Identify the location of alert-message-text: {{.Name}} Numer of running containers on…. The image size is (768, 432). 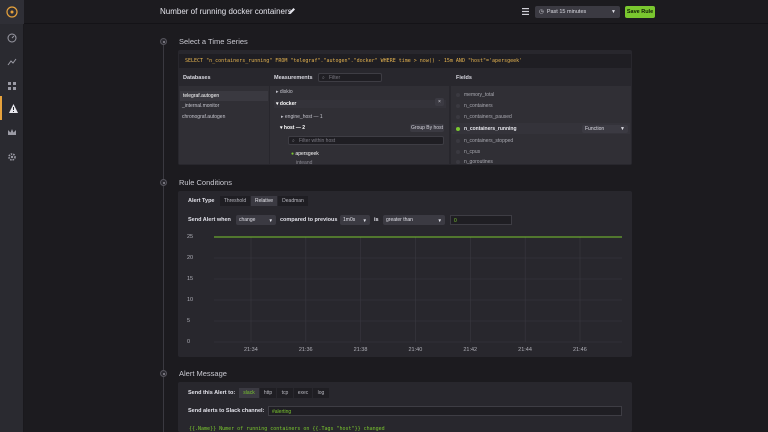
(287, 429).